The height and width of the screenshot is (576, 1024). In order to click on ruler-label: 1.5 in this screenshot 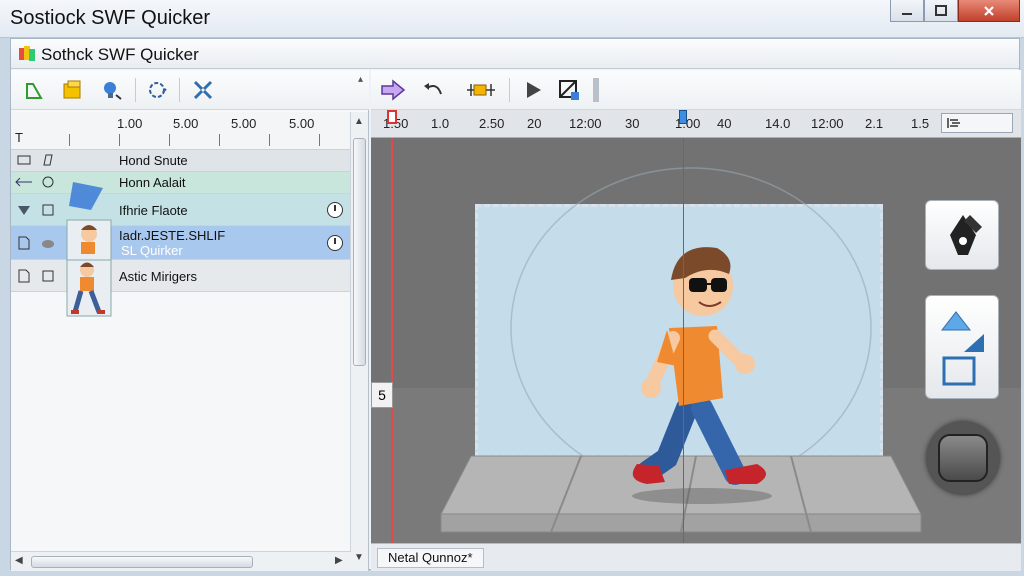, I will do `click(920, 123)`.